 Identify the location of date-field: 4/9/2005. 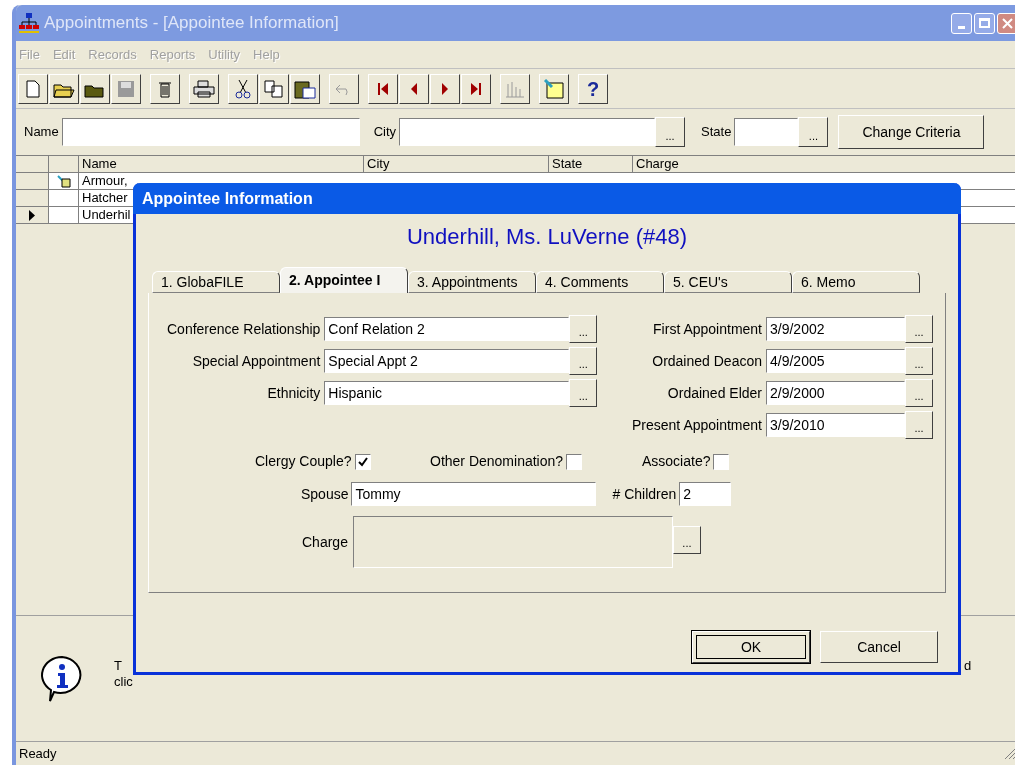
(835, 361).